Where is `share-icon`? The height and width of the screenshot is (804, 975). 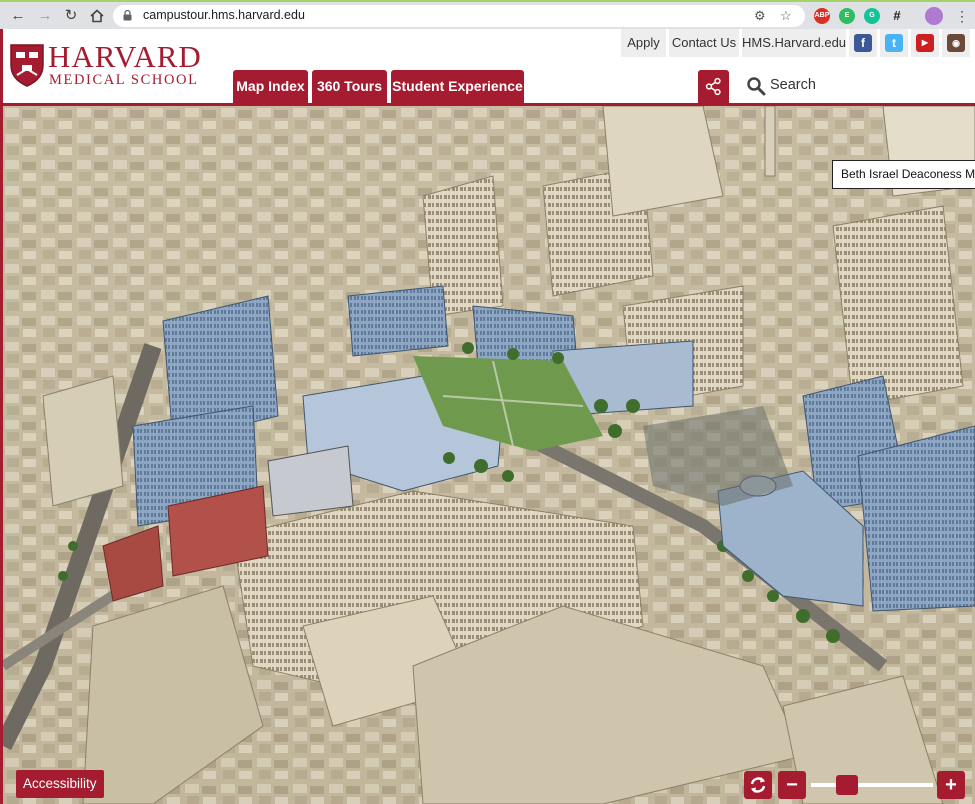 share-icon is located at coordinates (713, 86).